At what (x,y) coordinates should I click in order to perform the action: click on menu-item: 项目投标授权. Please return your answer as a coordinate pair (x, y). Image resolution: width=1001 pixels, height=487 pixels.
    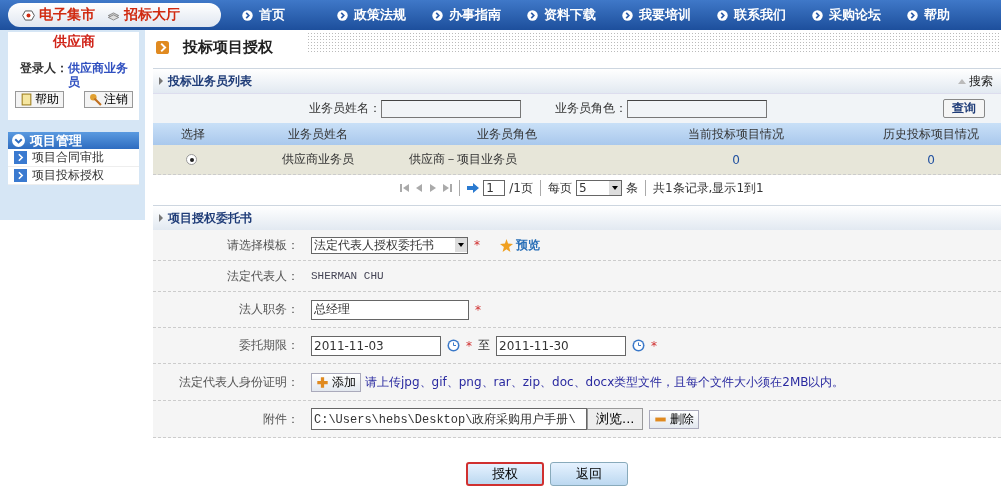
    Looking at the image, I should click on (73, 176).